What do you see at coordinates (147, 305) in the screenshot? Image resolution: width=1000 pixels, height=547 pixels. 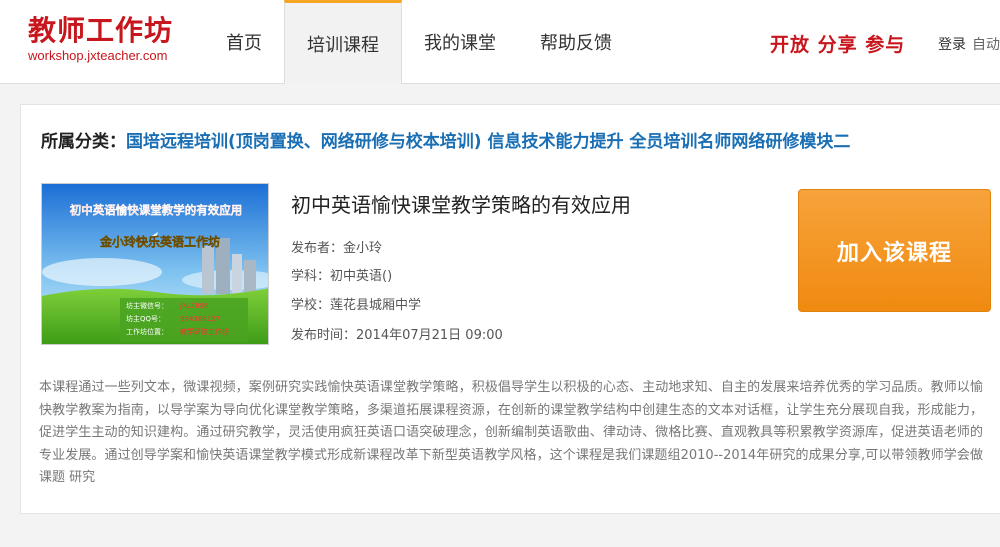 I see `cover-wechat-label: 坊主微信号：` at bounding box center [147, 305].